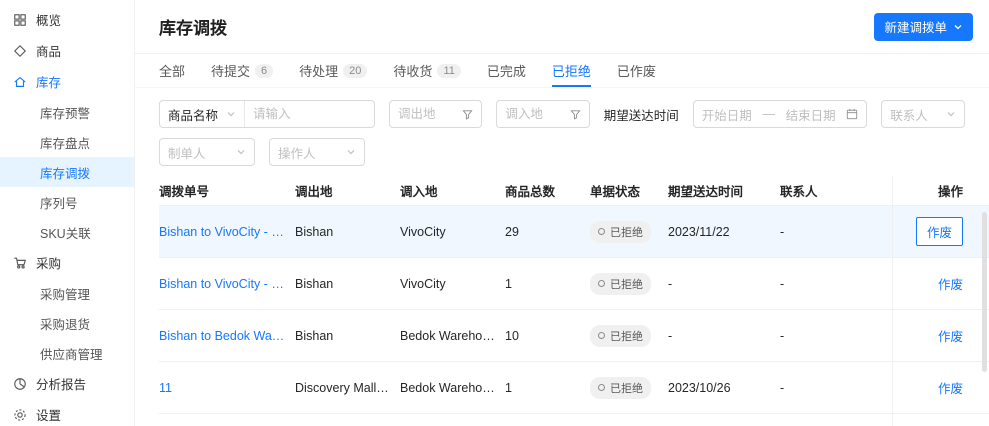 This screenshot has height=426, width=989. I want to click on sidebar-label-inventory-transfer: 库存调拨, so click(65, 173).